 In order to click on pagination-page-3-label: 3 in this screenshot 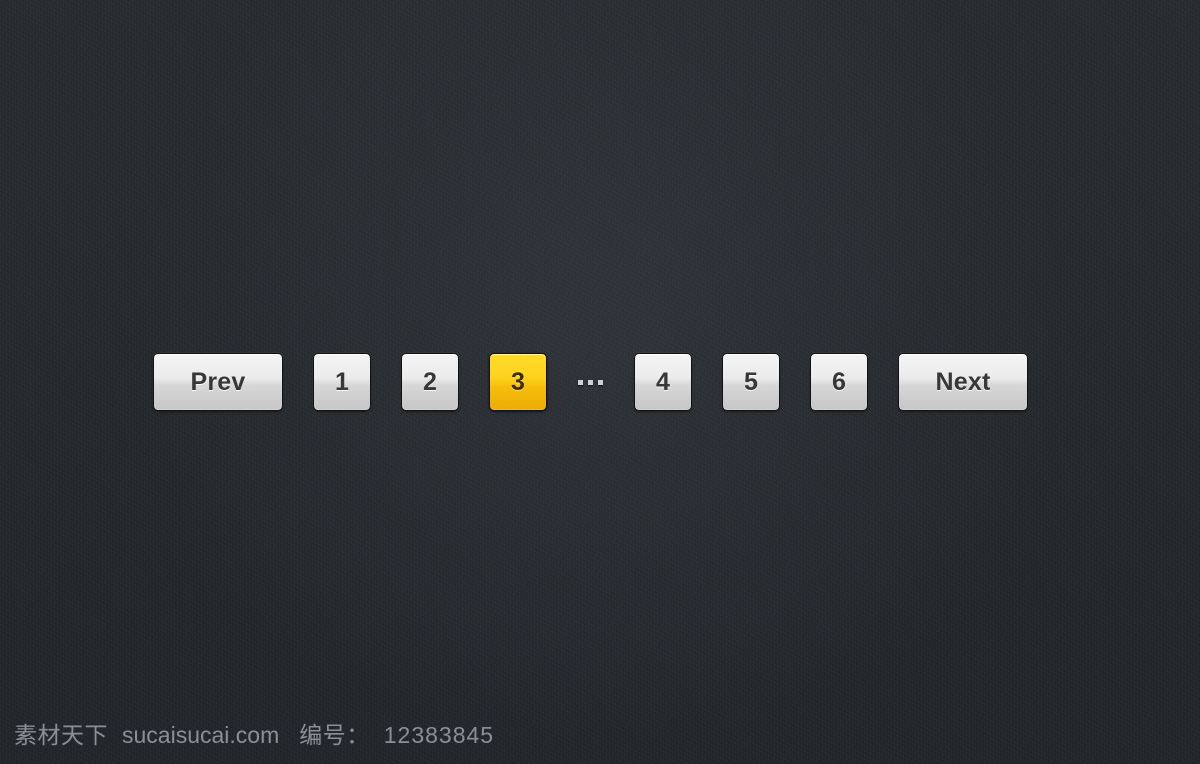, I will do `click(518, 381)`.